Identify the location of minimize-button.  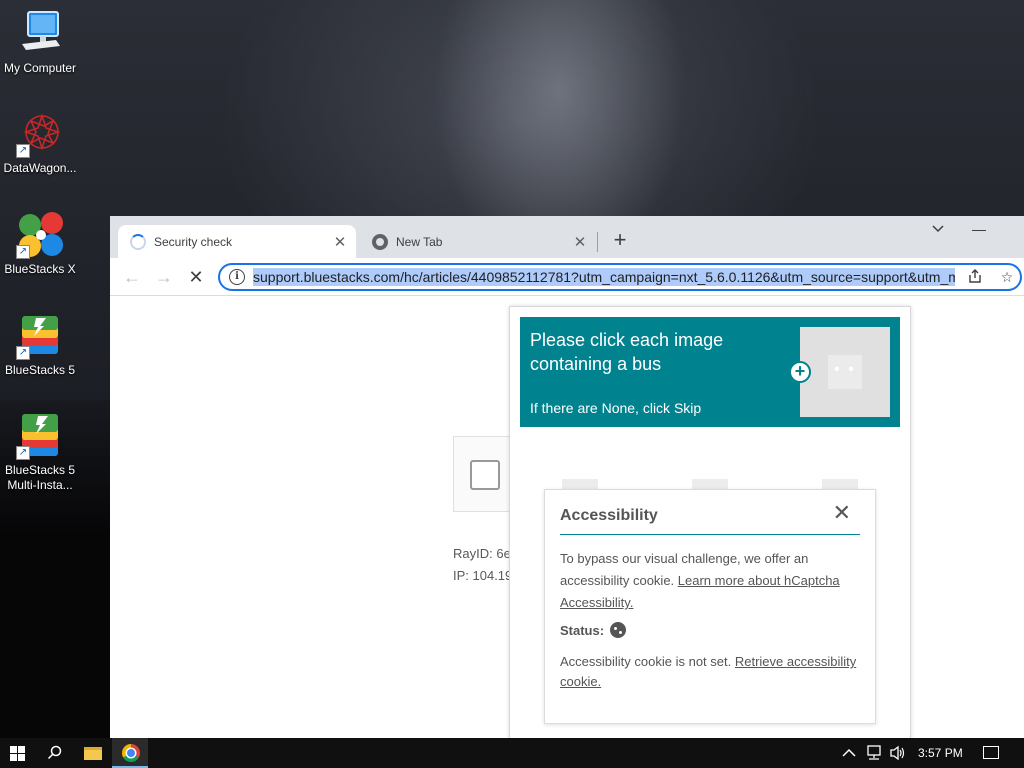
(979, 230).